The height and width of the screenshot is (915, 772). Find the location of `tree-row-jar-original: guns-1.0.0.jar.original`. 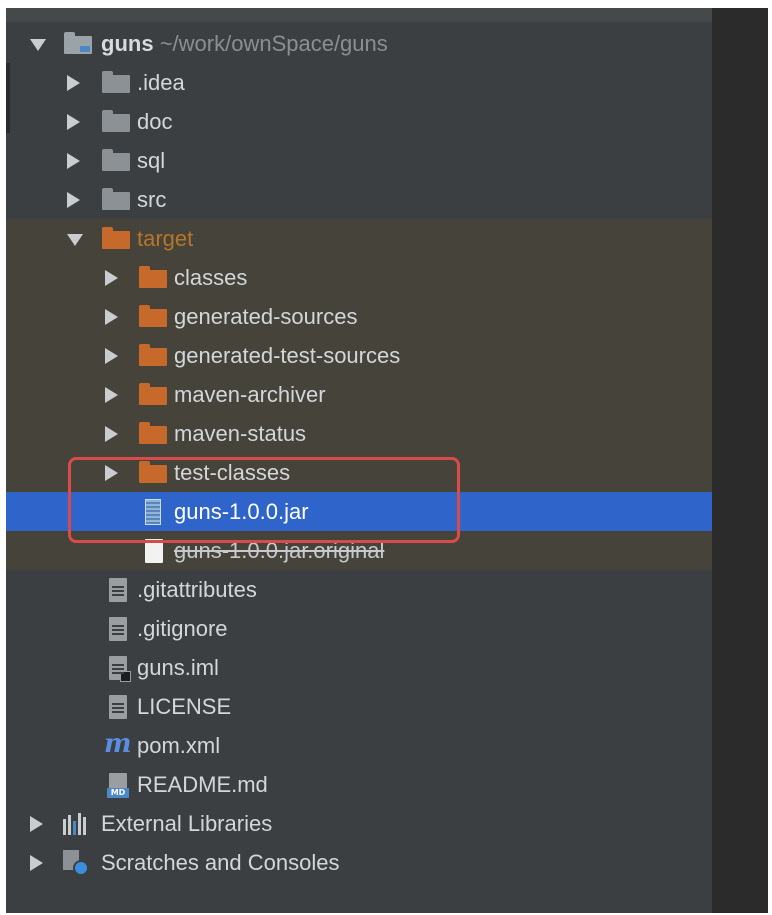

tree-row-jar-original: guns-1.0.0.jar.original is located at coordinates (359, 550).